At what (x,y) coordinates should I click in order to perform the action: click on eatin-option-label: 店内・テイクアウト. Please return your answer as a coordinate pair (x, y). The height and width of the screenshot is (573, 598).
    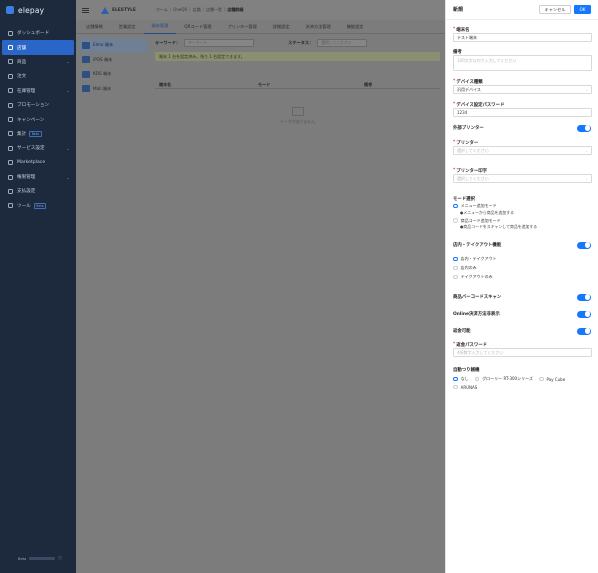
    Looking at the image, I should click on (478, 258).